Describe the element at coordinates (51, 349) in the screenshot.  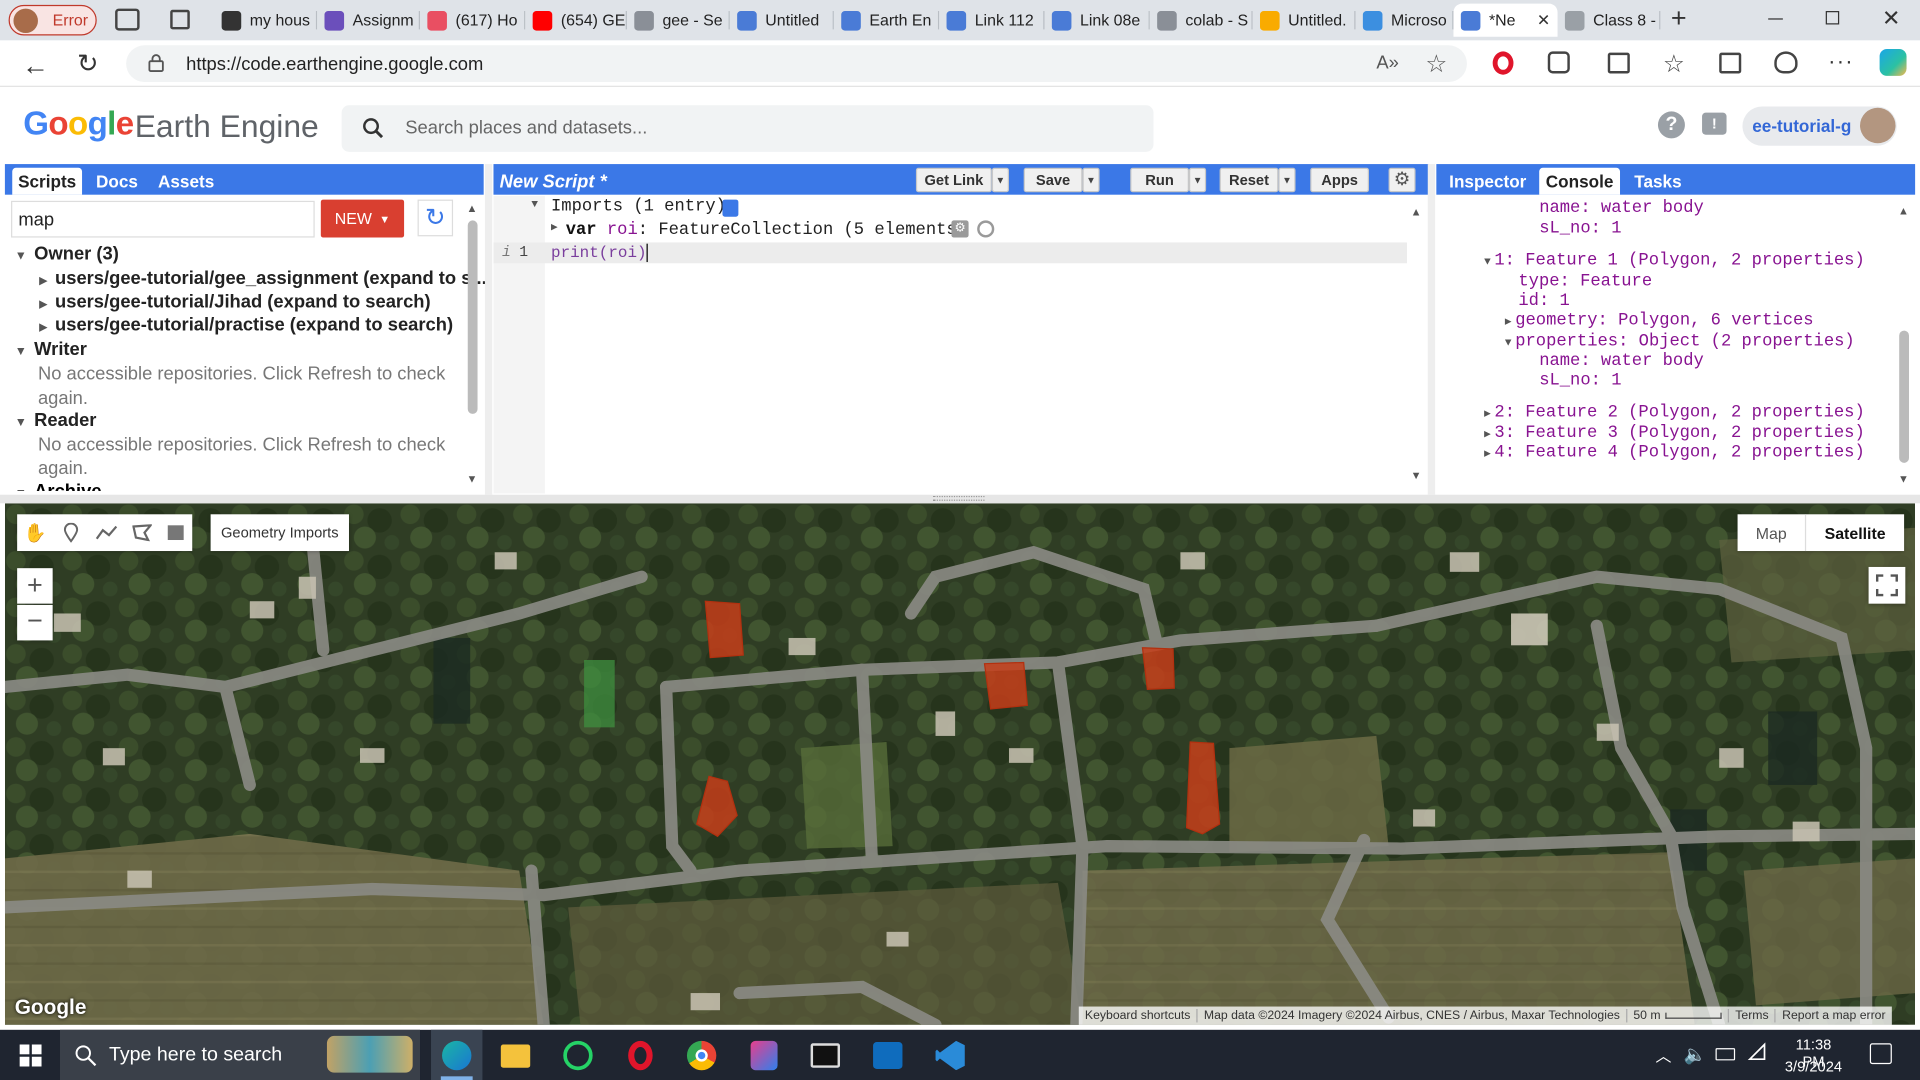
I see `tree-writer: ▼ Writer` at that location.